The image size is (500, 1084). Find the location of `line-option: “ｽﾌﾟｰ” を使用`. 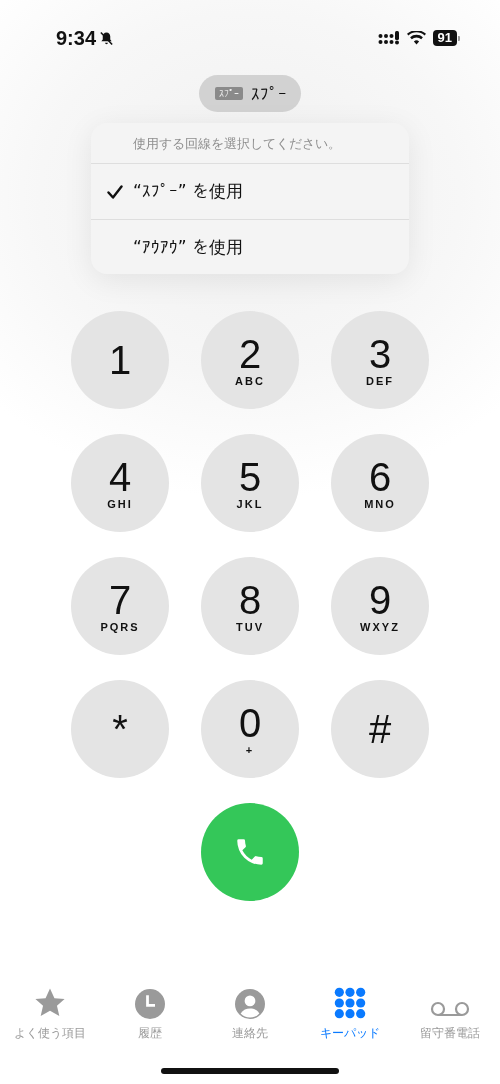

line-option: “ｽﾌﾟｰ” を使用 is located at coordinates (250, 191).